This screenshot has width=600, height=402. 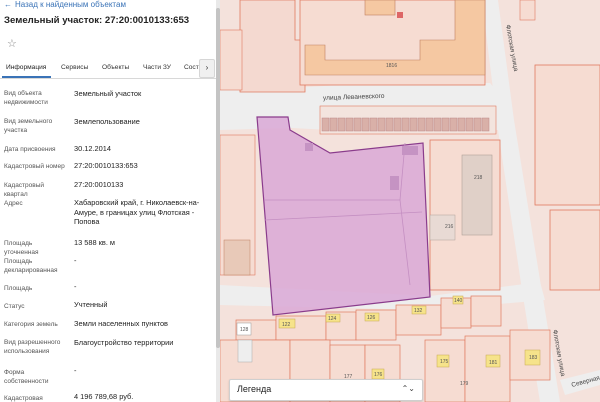 What do you see at coordinates (12, 43) in the screenshot?
I see `star-icon: ☆` at bounding box center [12, 43].